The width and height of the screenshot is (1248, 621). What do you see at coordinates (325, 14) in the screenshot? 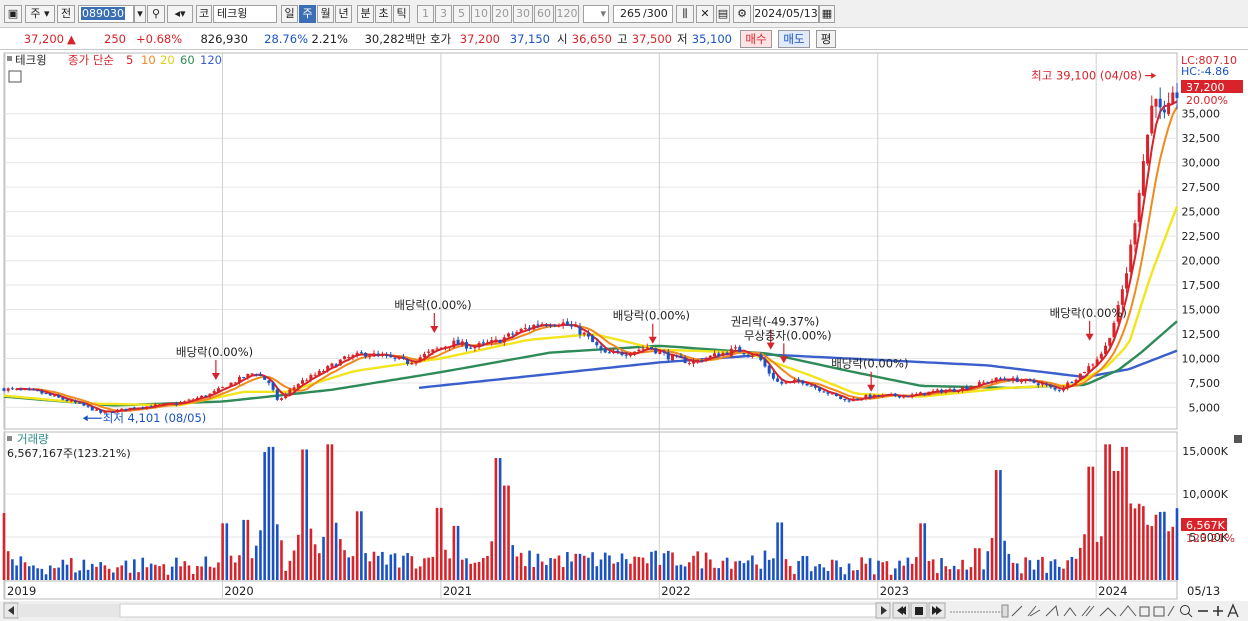
I see `period-month: 월` at bounding box center [325, 14].